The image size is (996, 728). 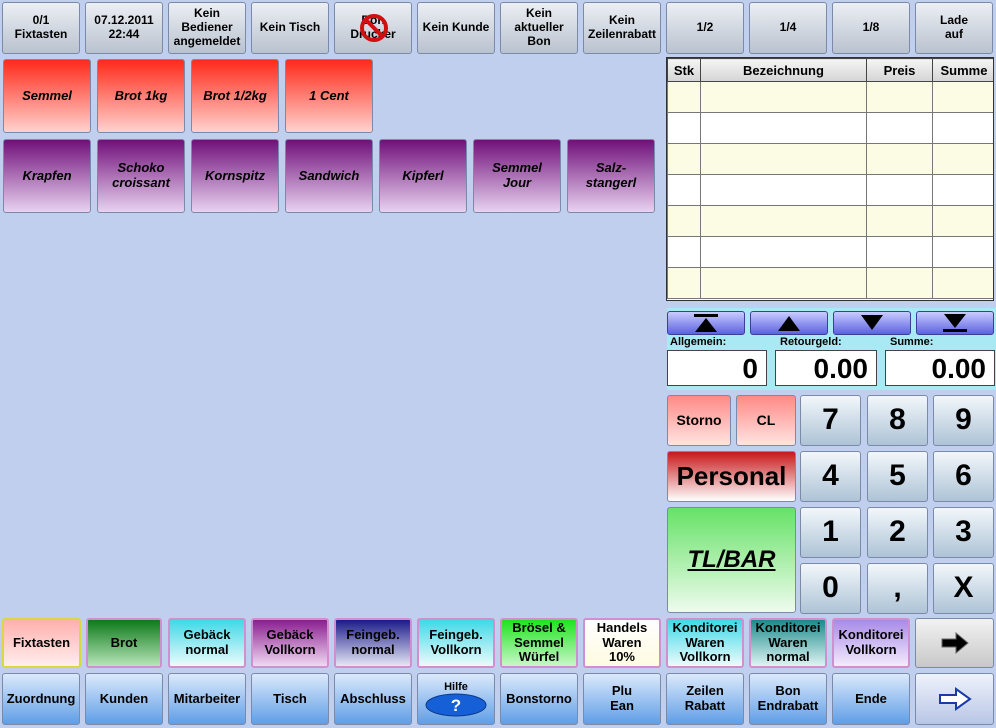 What do you see at coordinates (871, 643) in the screenshot?
I see `category-konditorei-vollkorn-button: Konditorei Vollkorn` at bounding box center [871, 643].